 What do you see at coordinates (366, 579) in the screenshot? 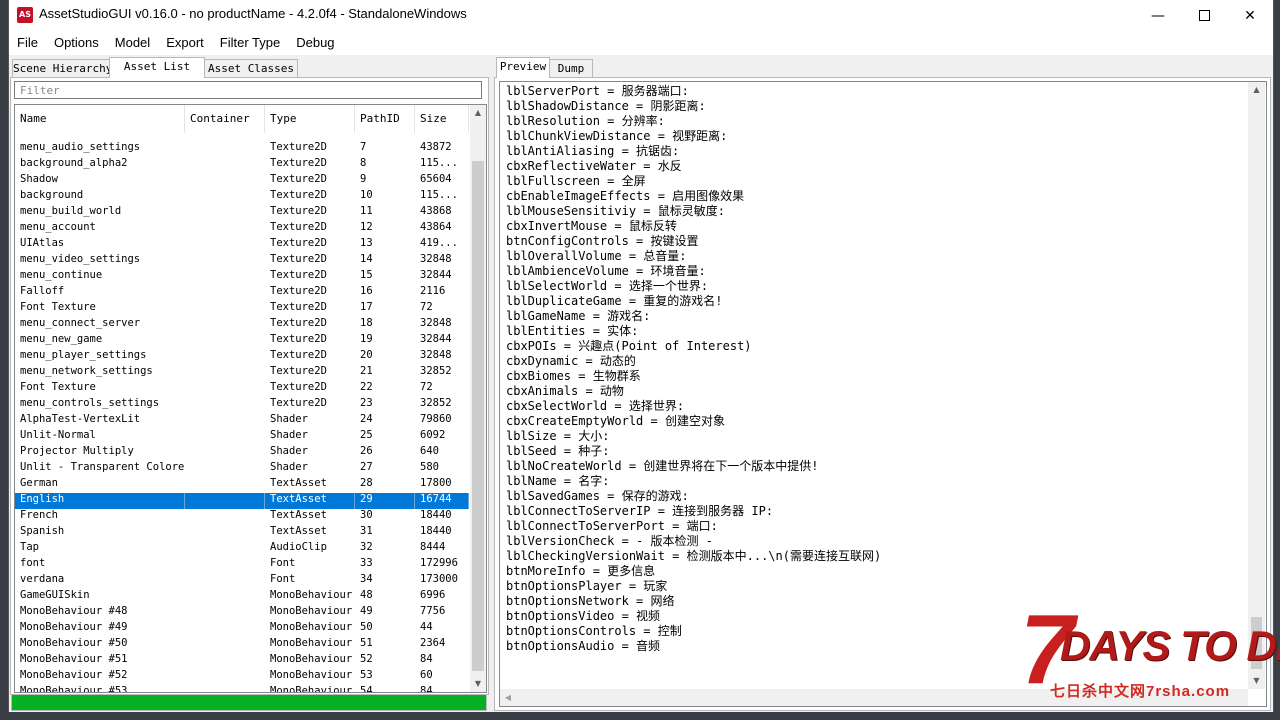
I see `asset-pathid-cell: 34` at bounding box center [366, 579].